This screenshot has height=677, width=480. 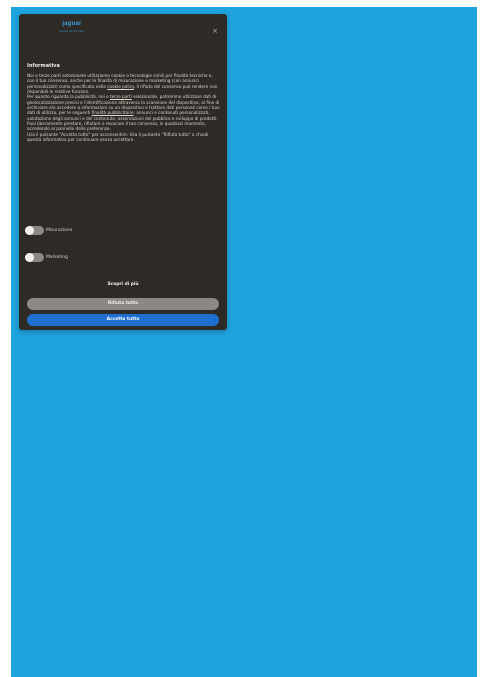 I want to click on measurement-label: Misurazione, so click(x=59, y=230).